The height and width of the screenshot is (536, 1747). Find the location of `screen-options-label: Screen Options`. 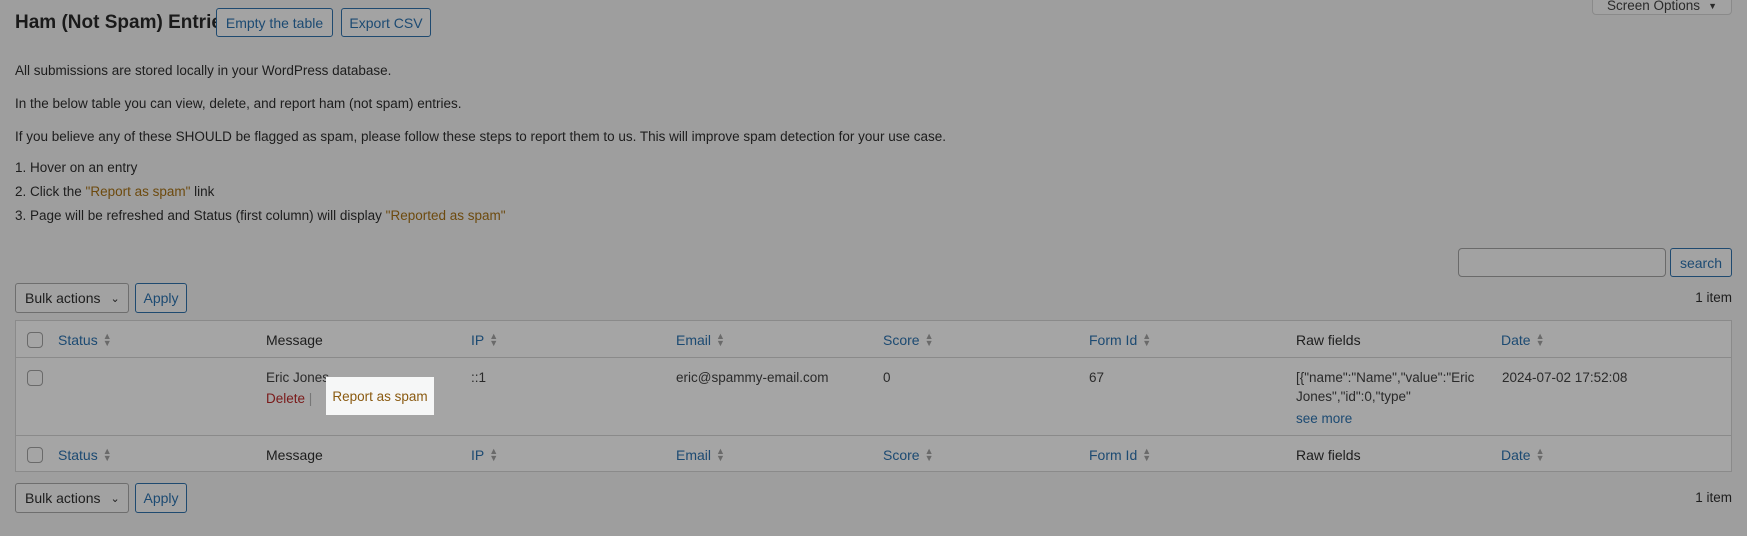

screen-options-label: Screen Options is located at coordinates (1654, 6).